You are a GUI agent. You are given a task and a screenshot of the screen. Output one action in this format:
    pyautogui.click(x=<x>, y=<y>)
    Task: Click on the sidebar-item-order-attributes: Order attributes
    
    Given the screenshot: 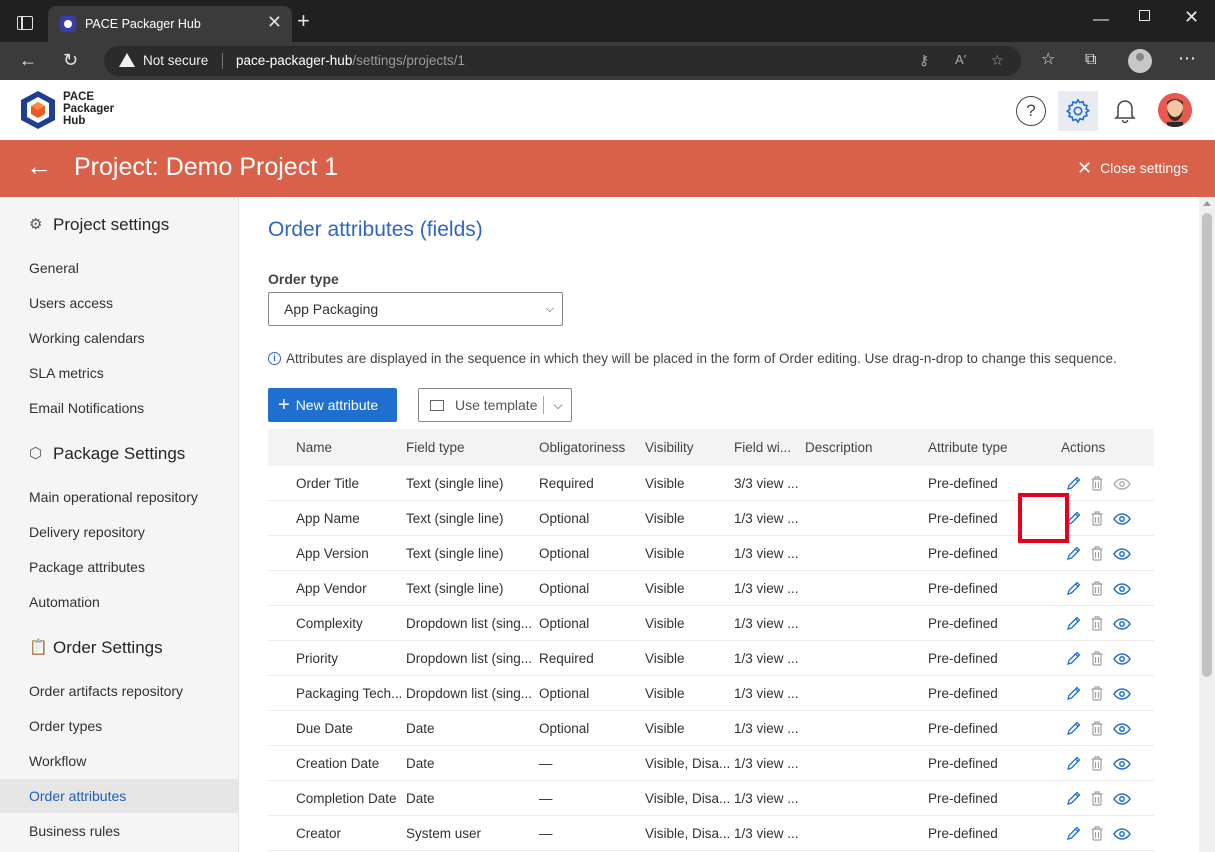 What is the action you would take?
    pyautogui.click(x=119, y=796)
    